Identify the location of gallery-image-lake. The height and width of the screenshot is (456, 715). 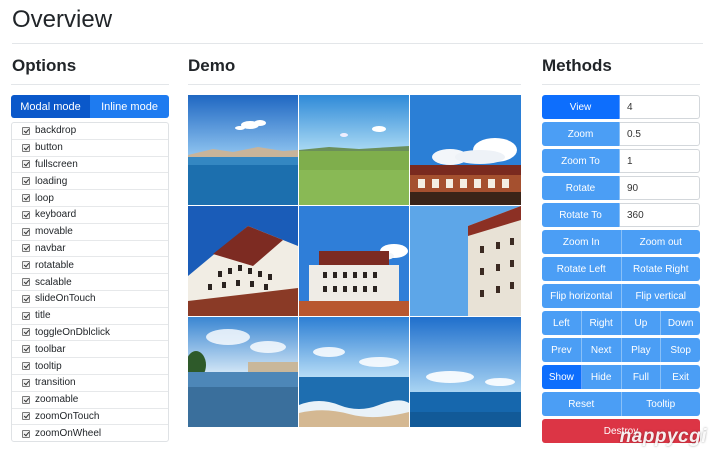
(243, 150).